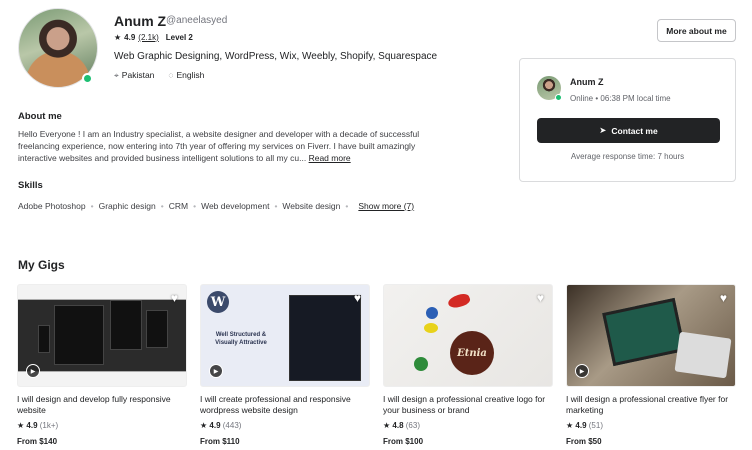  What do you see at coordinates (30, 185) in the screenshot?
I see `skills-title: Skills` at bounding box center [30, 185].